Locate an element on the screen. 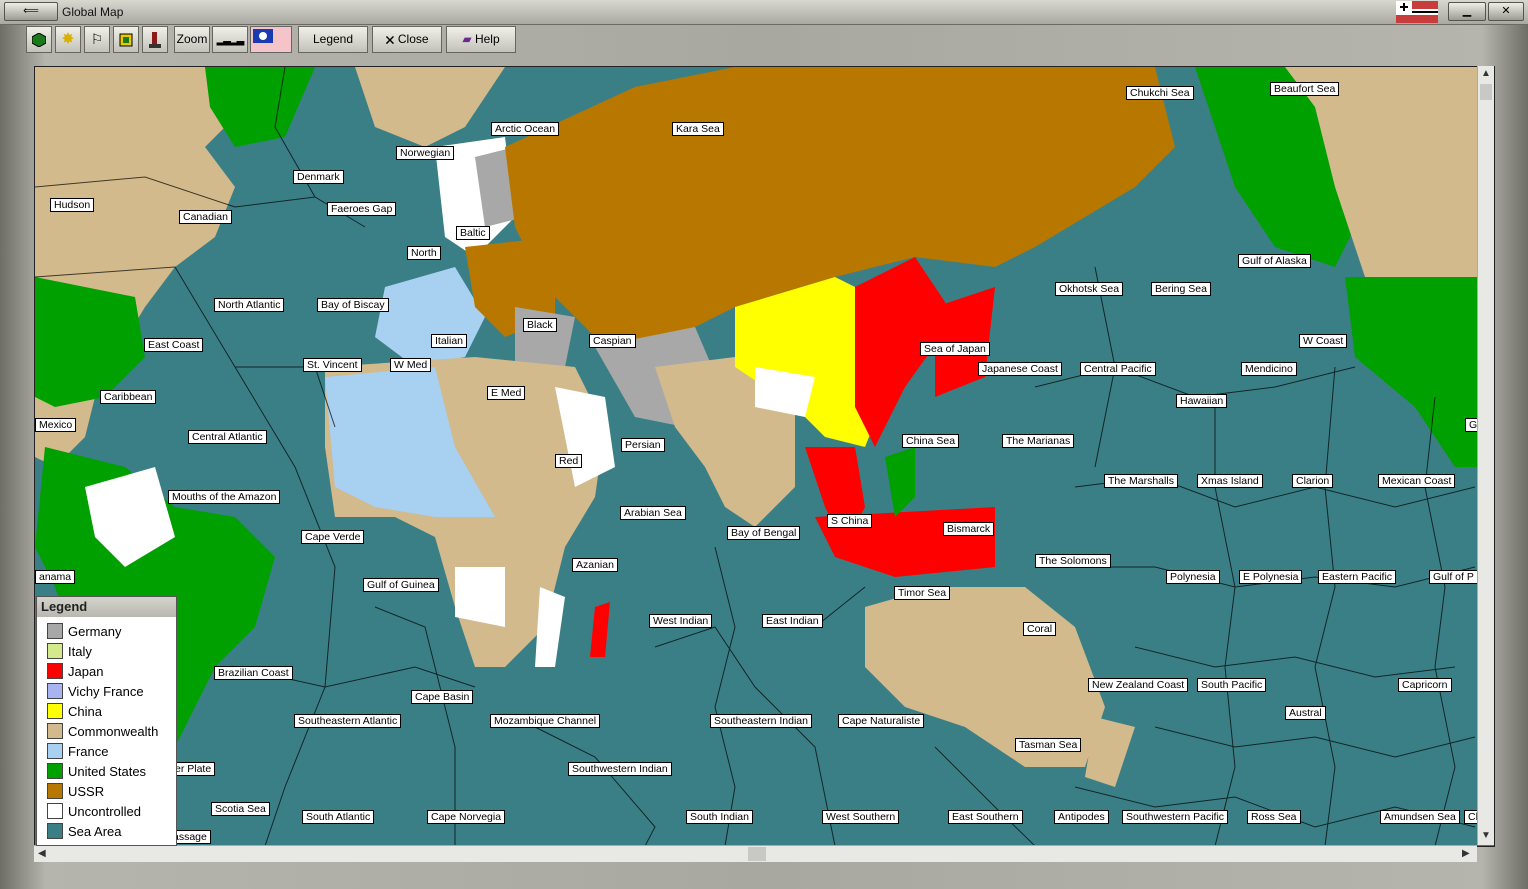 The height and width of the screenshot is (889, 1528). sea-label: Southwestern Indian is located at coordinates (620, 769).